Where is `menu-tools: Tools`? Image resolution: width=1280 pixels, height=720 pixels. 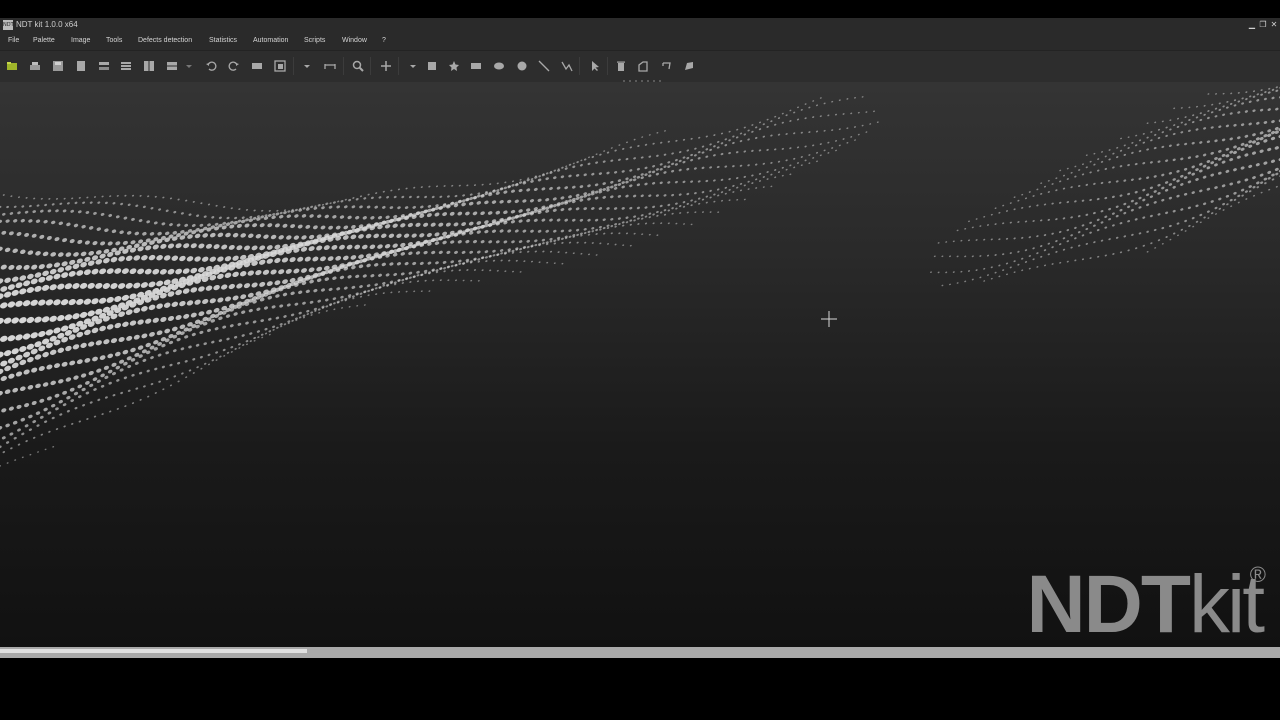 menu-tools: Tools is located at coordinates (114, 41).